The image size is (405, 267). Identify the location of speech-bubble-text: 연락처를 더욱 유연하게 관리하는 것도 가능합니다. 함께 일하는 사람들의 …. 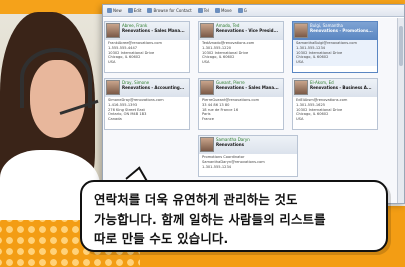
(210, 219).